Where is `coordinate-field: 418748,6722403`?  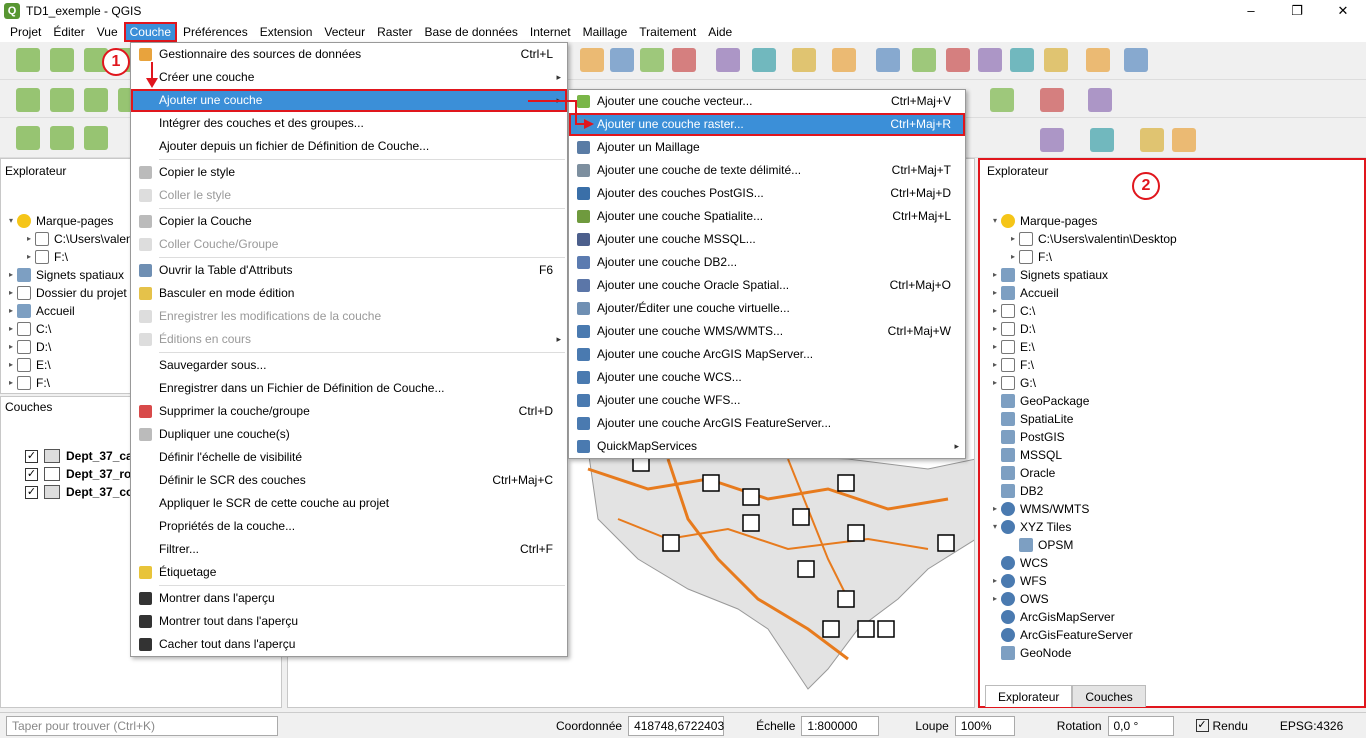
coordinate-field: 418748,6722403 is located at coordinates (676, 725).